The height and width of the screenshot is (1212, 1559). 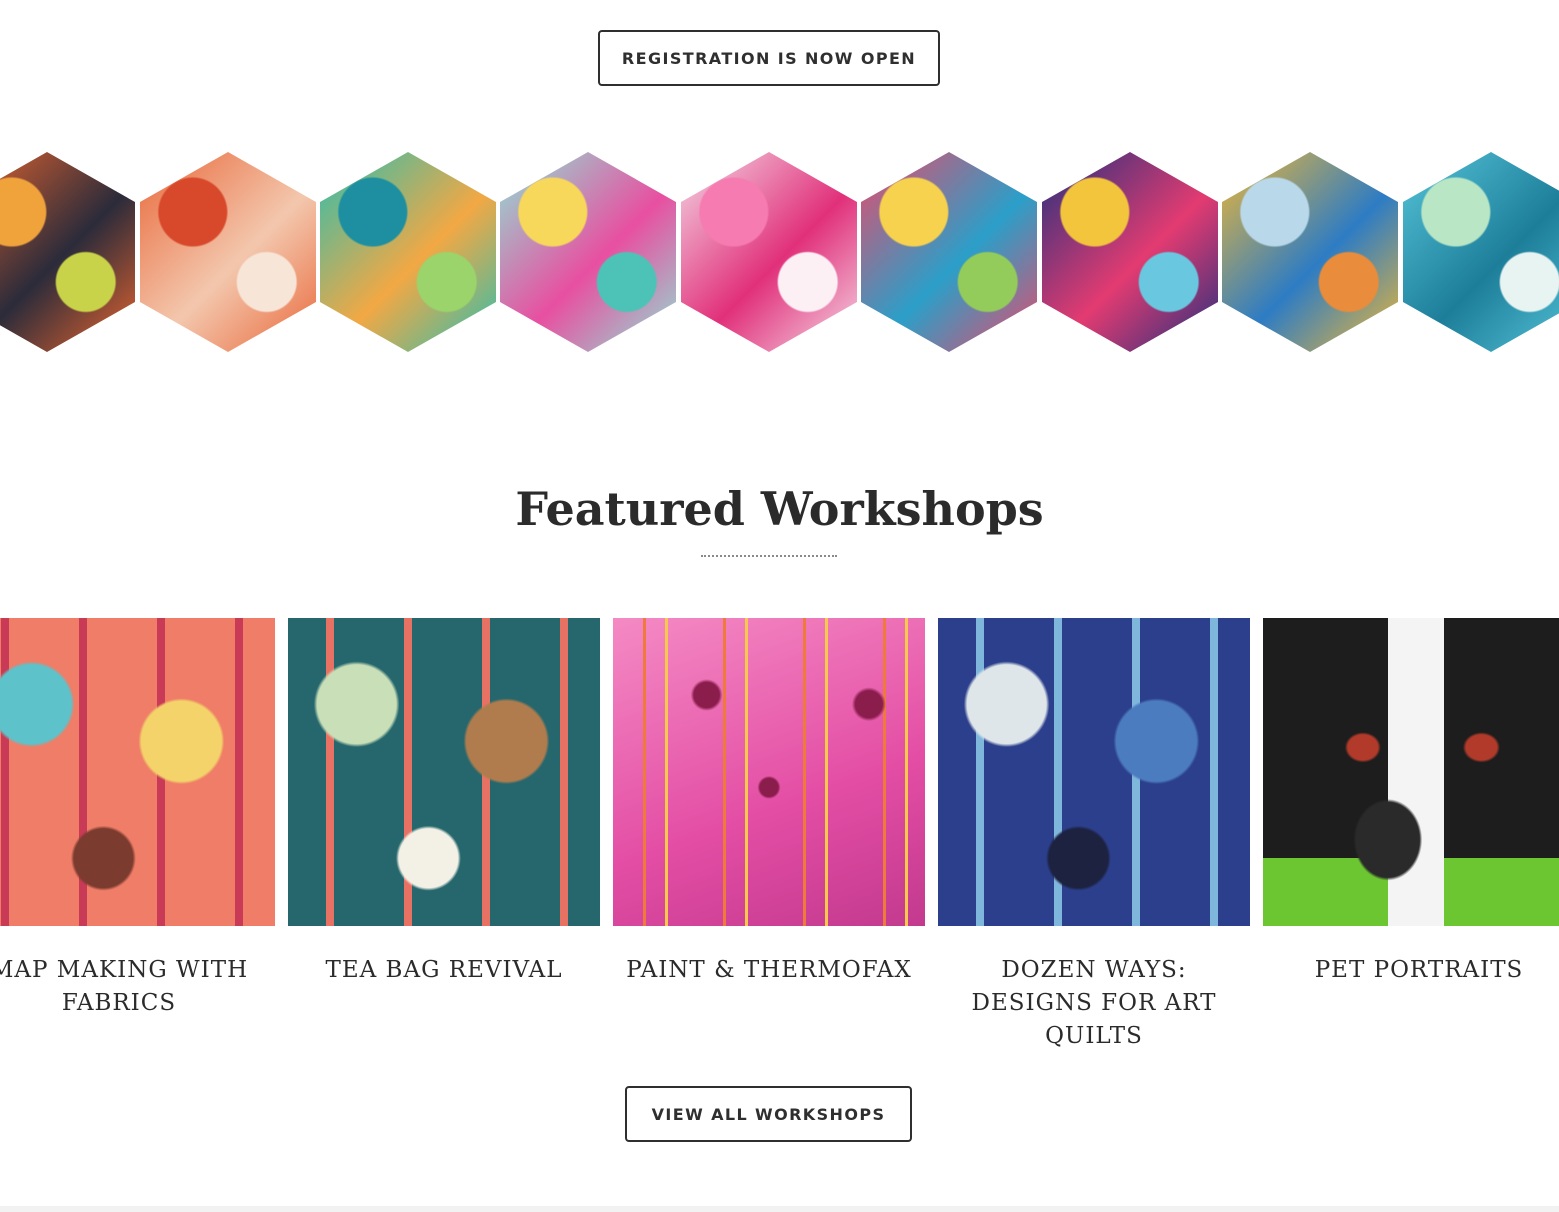 What do you see at coordinates (1094, 1003) in the screenshot?
I see `workshop-title: DOZEN WAYS: DESIGNS FOR ART QUILTS` at bounding box center [1094, 1003].